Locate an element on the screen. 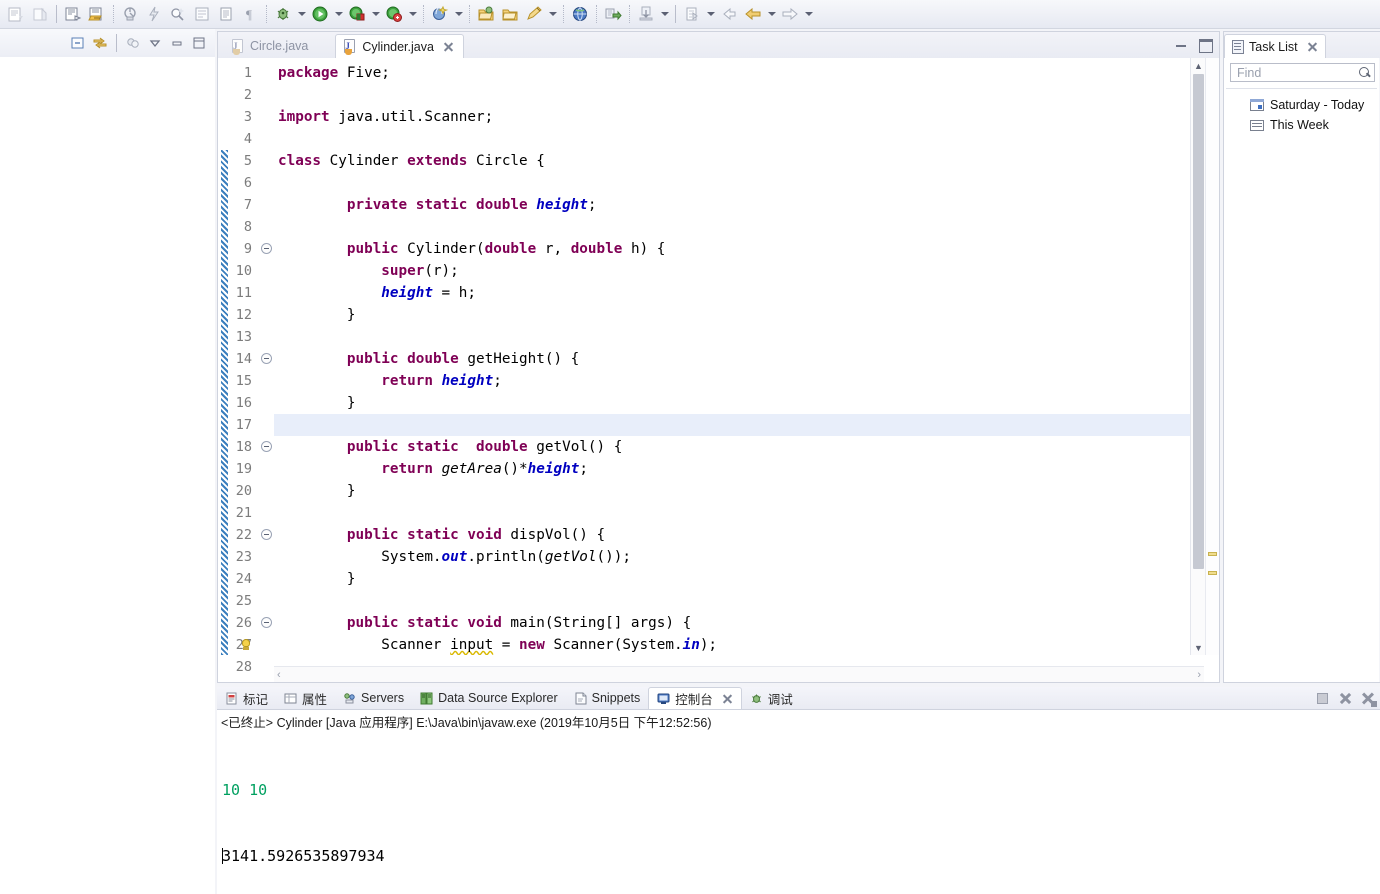 The image size is (1380, 894). warning-marker is located at coordinates (1212, 554).